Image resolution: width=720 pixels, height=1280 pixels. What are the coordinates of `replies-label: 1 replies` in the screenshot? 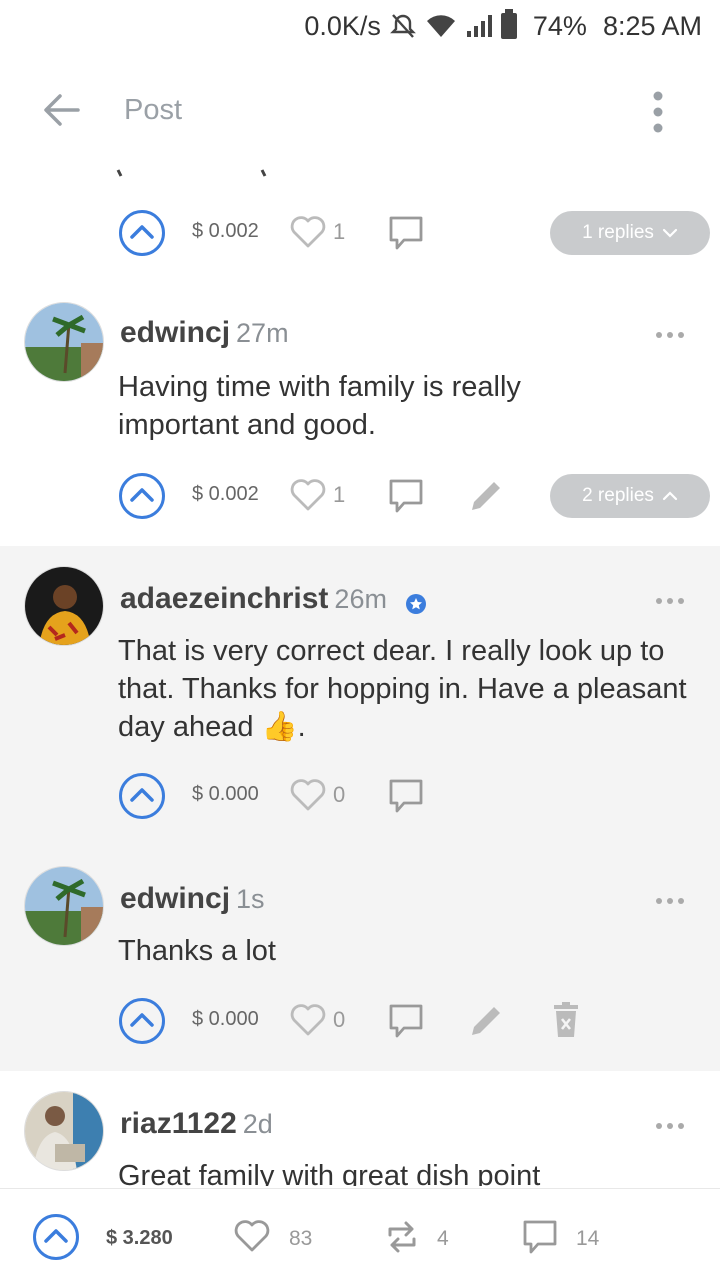 It's located at (618, 232).